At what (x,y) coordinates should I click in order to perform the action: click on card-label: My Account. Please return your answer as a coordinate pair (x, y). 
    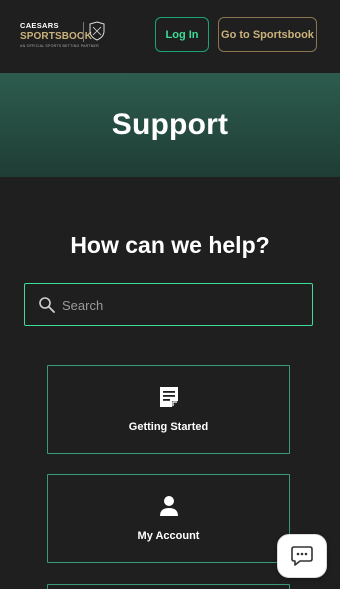
    Looking at the image, I should click on (168, 536).